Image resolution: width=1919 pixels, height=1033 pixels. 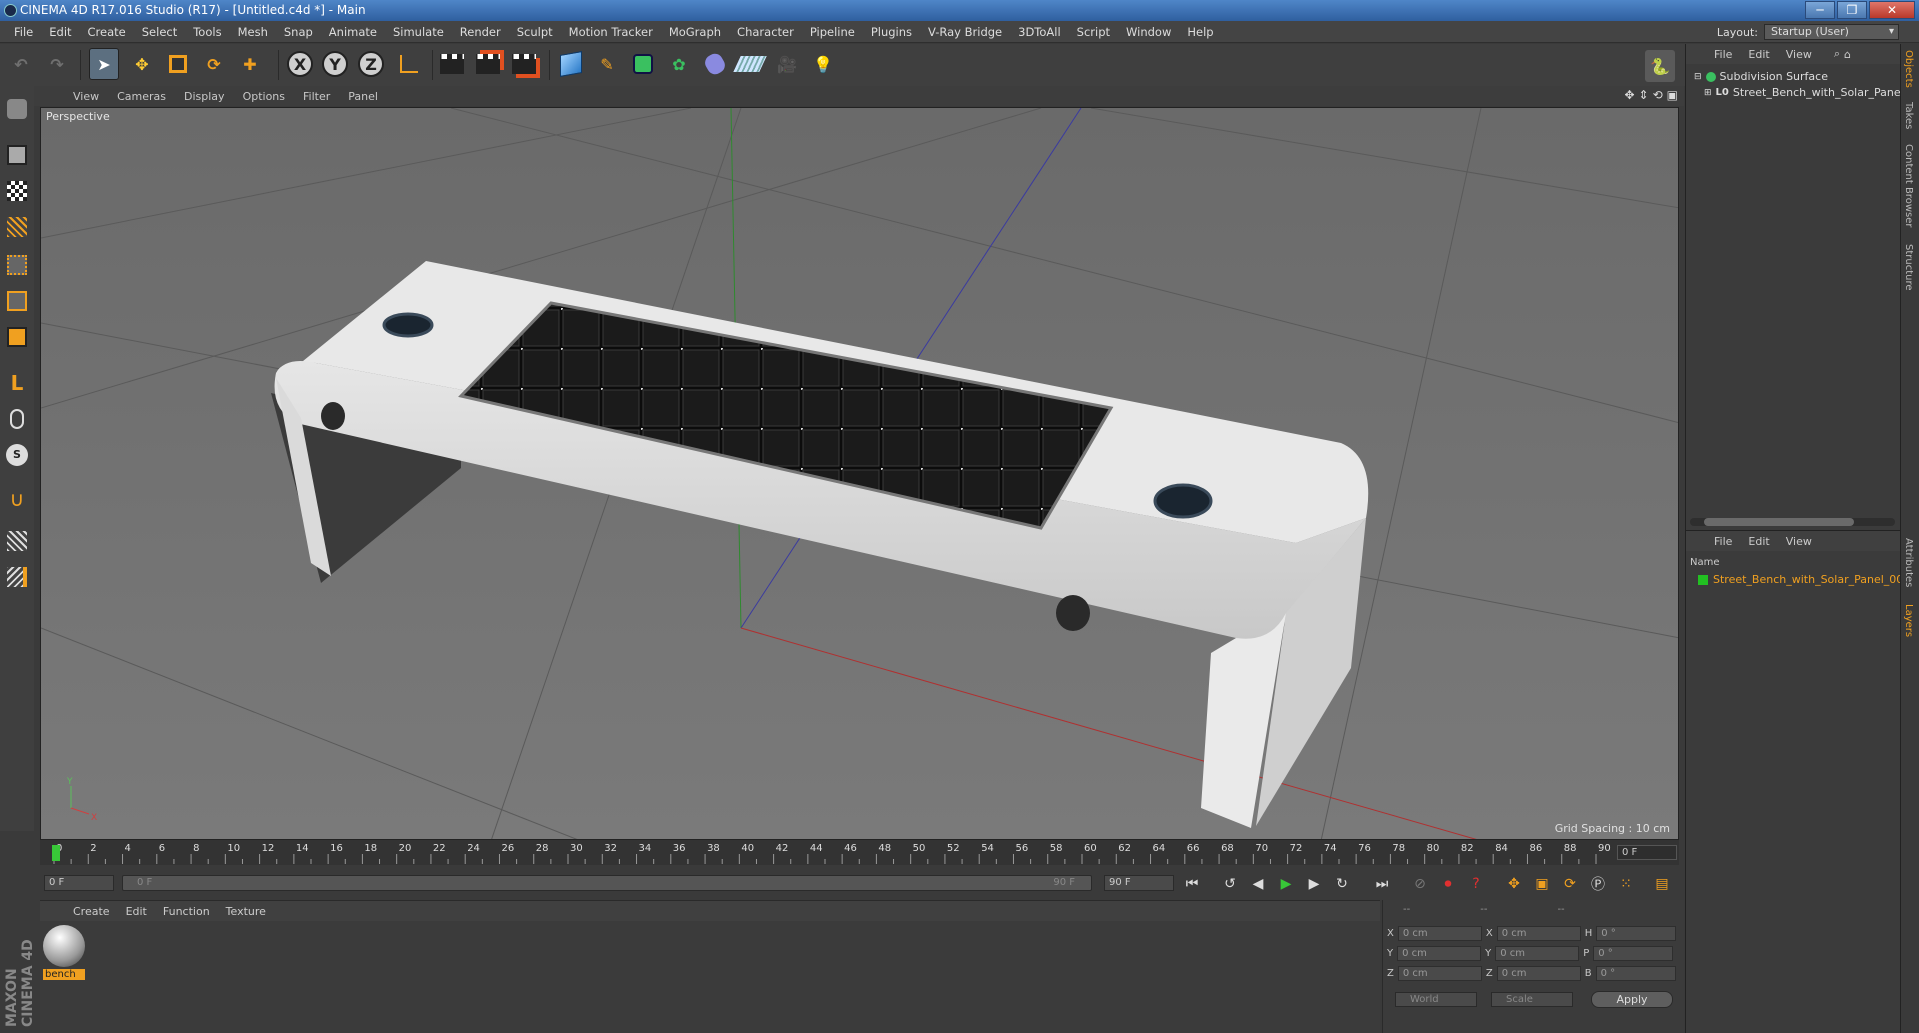 I want to click on menu-create: Create, so click(x=107, y=32).